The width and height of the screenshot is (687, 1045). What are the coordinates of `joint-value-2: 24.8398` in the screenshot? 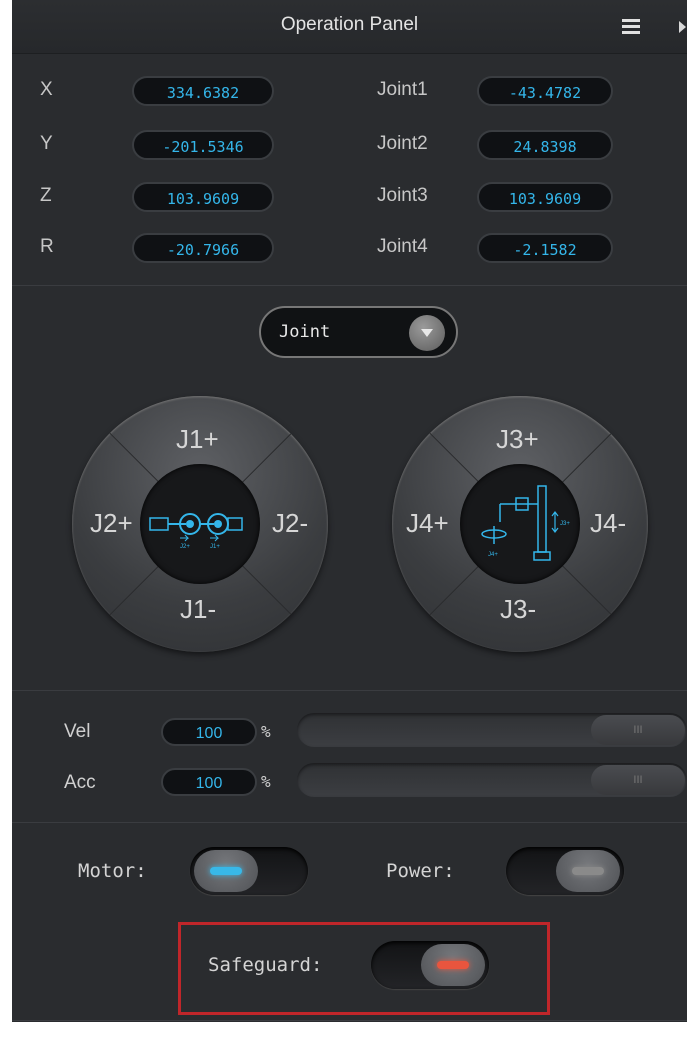 It's located at (545, 145).